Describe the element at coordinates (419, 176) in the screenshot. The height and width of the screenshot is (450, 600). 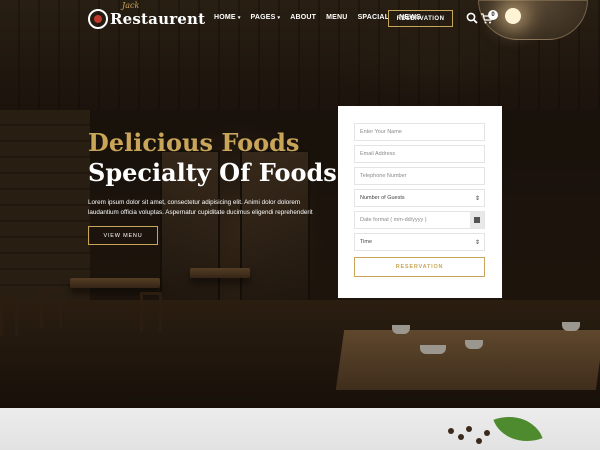
I see `phone-field: Telephone Number` at that location.